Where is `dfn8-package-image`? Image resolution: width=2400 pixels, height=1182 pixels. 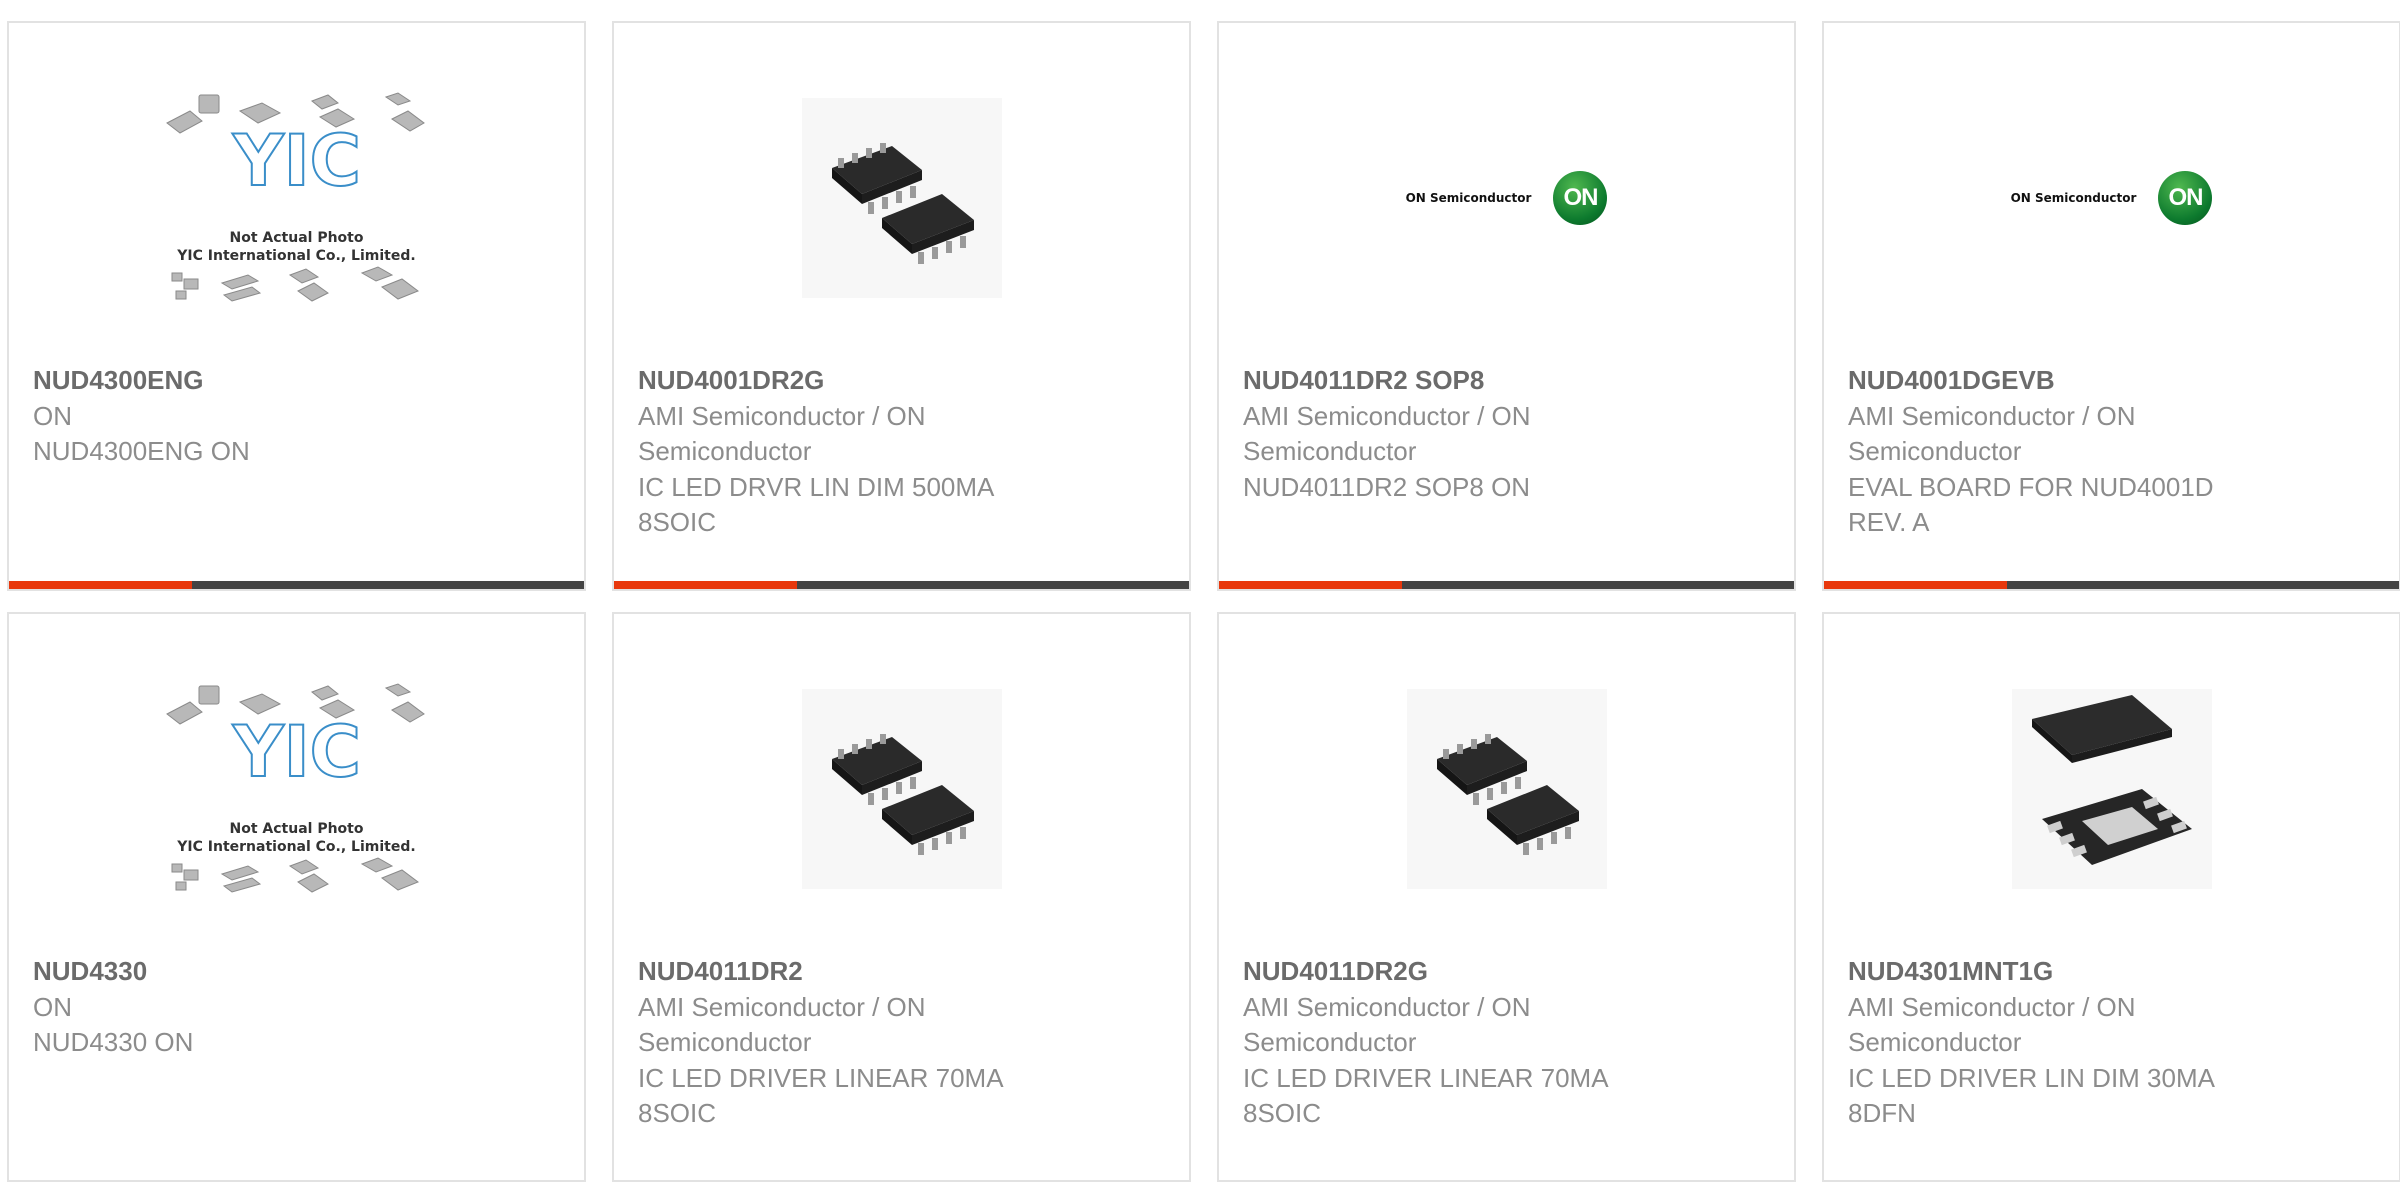
dfn8-package-image is located at coordinates (2111, 789).